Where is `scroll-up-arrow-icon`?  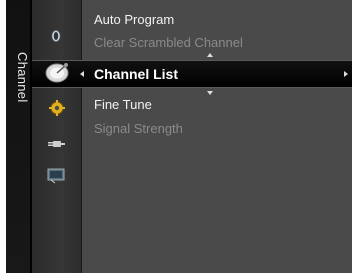
scroll-up-arrow-icon is located at coordinates (210, 55).